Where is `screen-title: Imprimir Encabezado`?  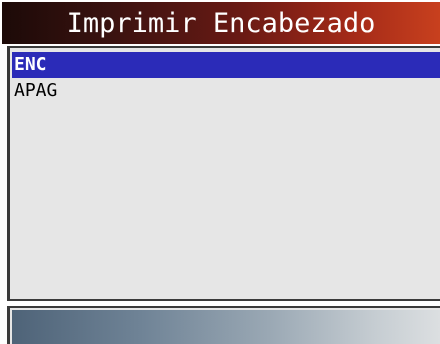 screen-title: Imprimir Encabezado is located at coordinates (221, 23).